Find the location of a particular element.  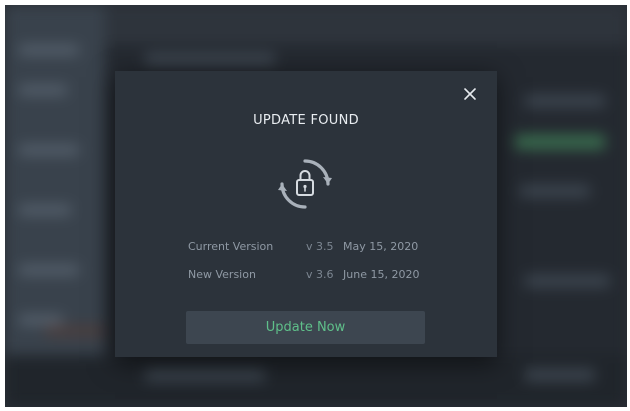

current-version-row: Current Version v 3.5 May 15, 2020 is located at coordinates (310, 249).